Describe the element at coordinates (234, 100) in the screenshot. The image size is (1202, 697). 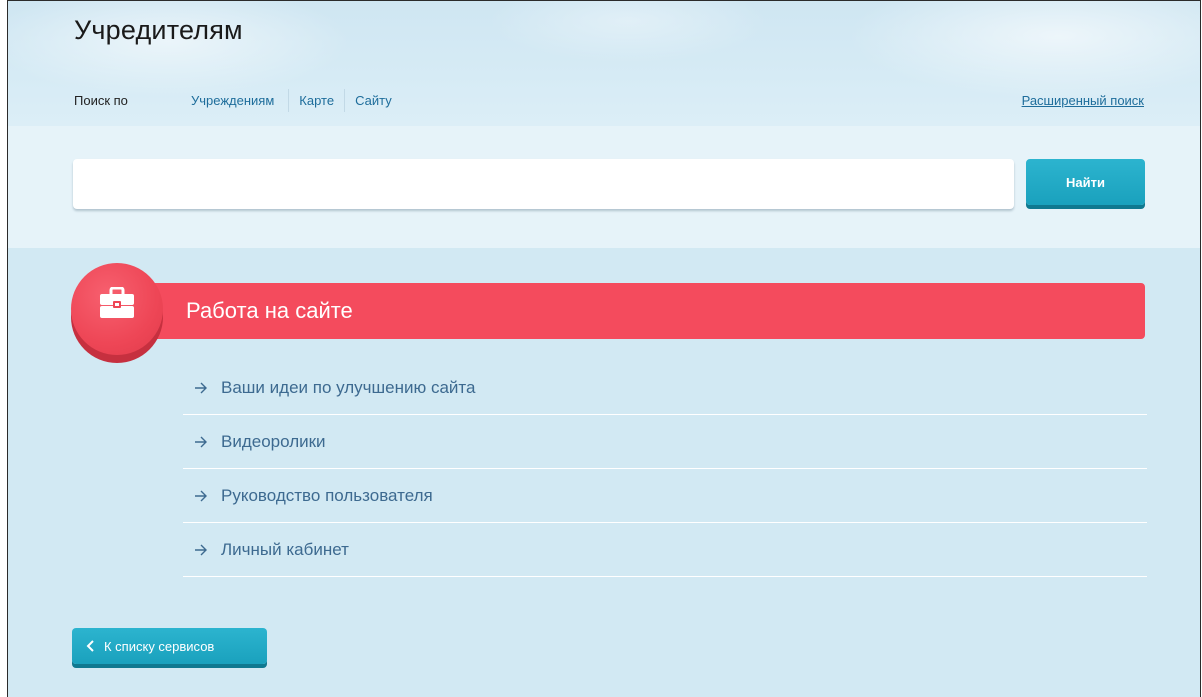
I see `scope-tab-institutions: Учреждениям` at that location.